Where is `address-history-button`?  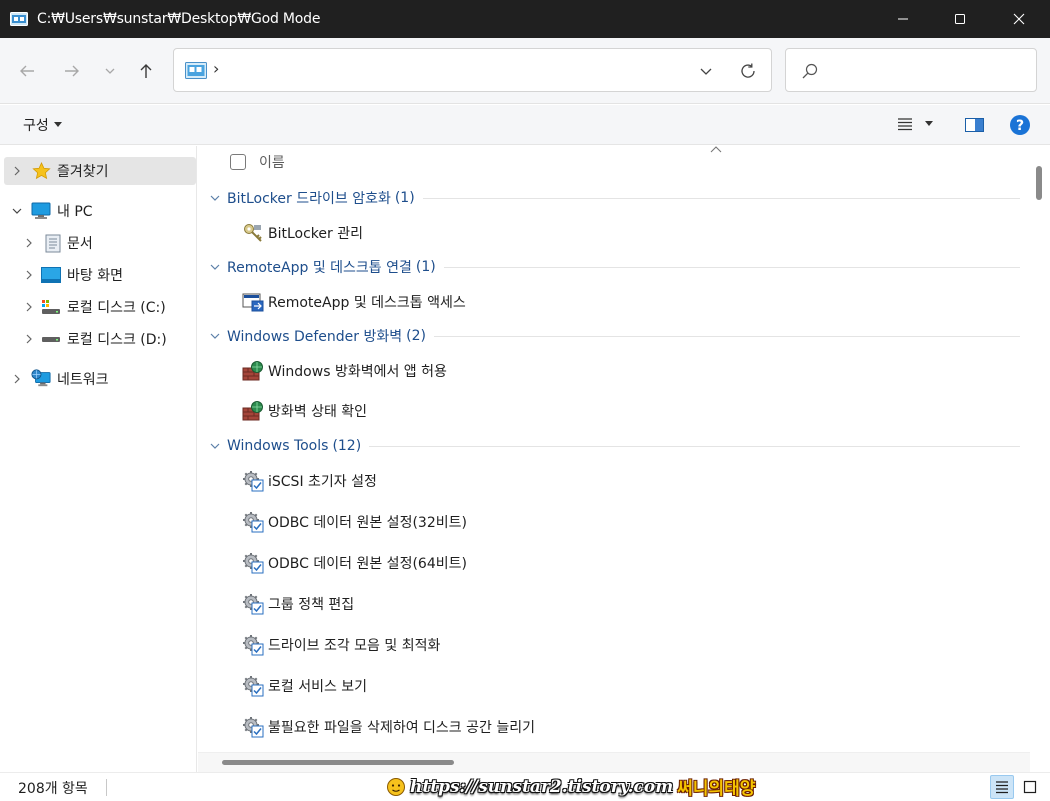
address-history-button is located at coordinates (706, 71).